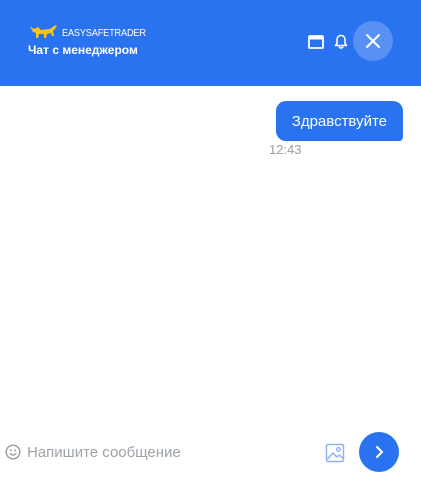  I want to click on emoji-button, so click(13, 452).